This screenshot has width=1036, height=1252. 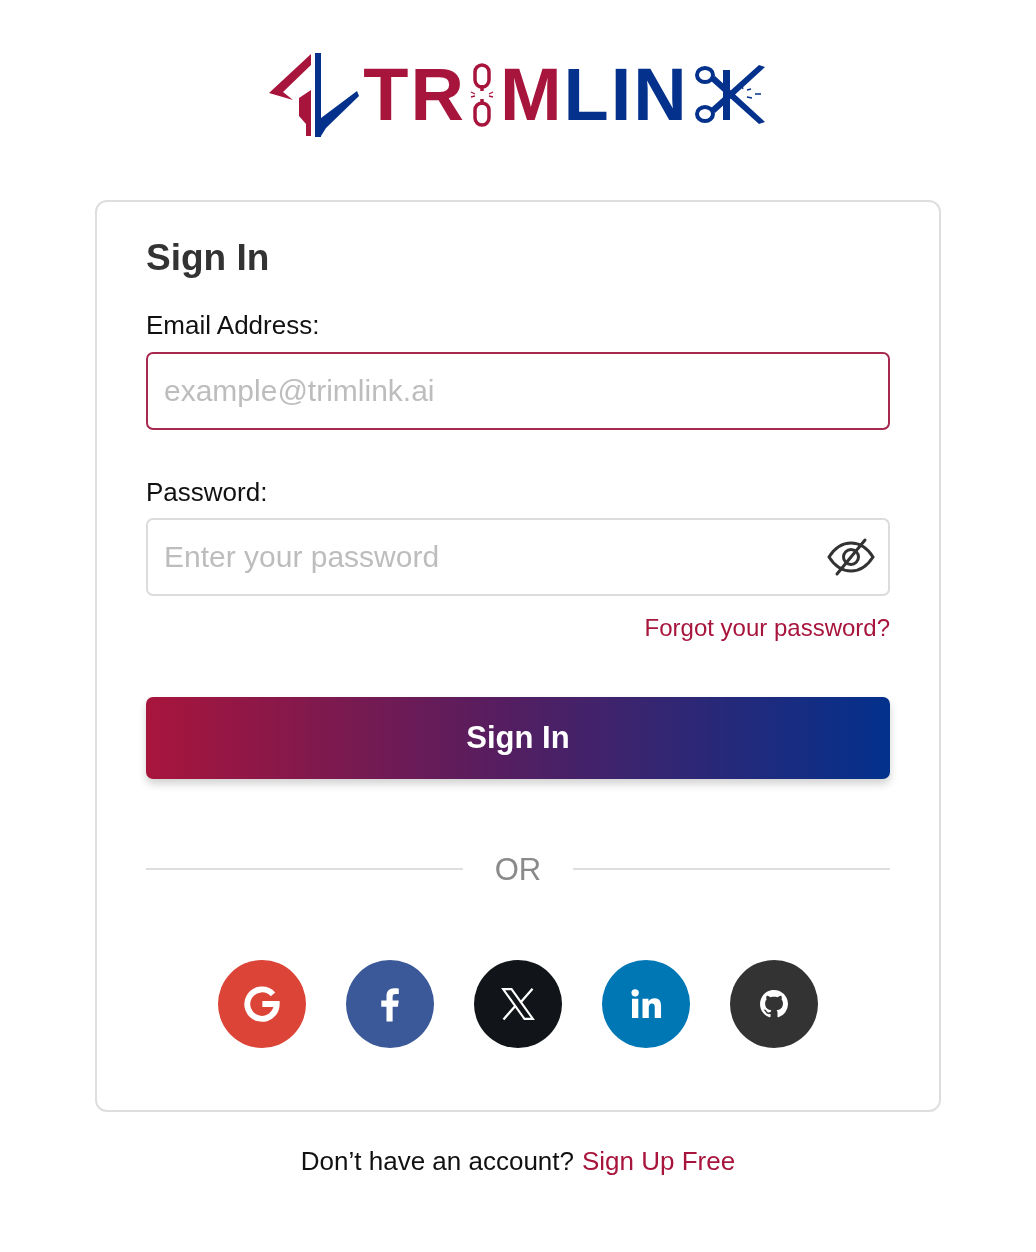 I want to click on divider-label: OR, so click(x=518, y=869).